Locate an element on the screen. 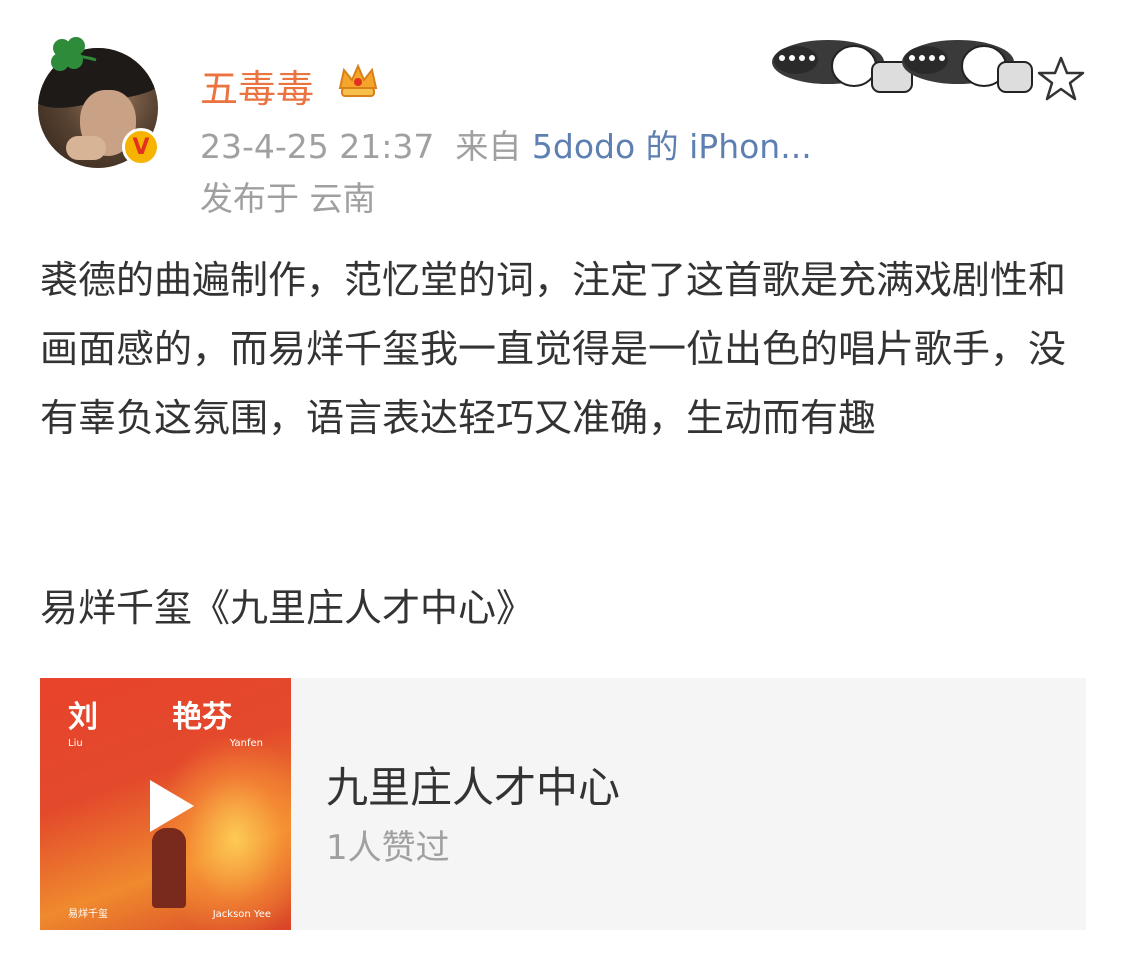 This screenshot has height=961, width=1125. cover-sub-left: Liu is located at coordinates (75, 743).